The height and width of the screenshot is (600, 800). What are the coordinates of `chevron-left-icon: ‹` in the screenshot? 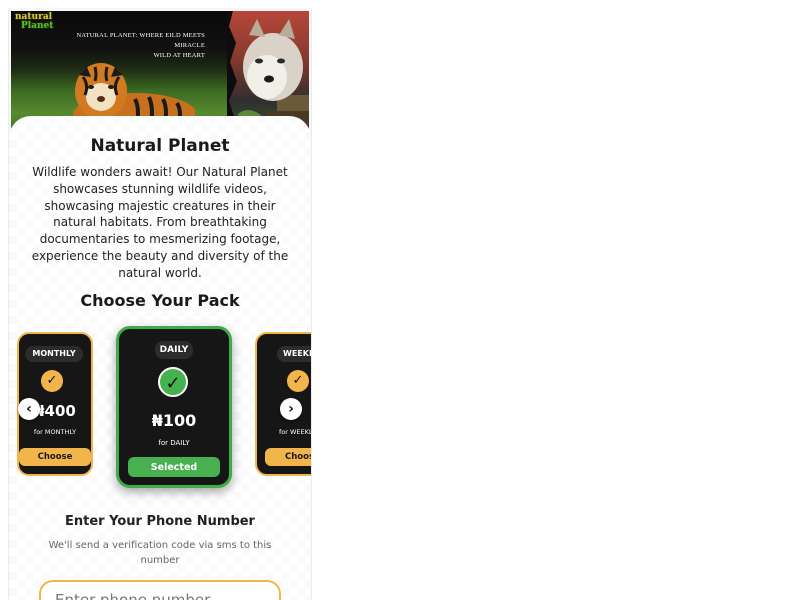 It's located at (29, 409).